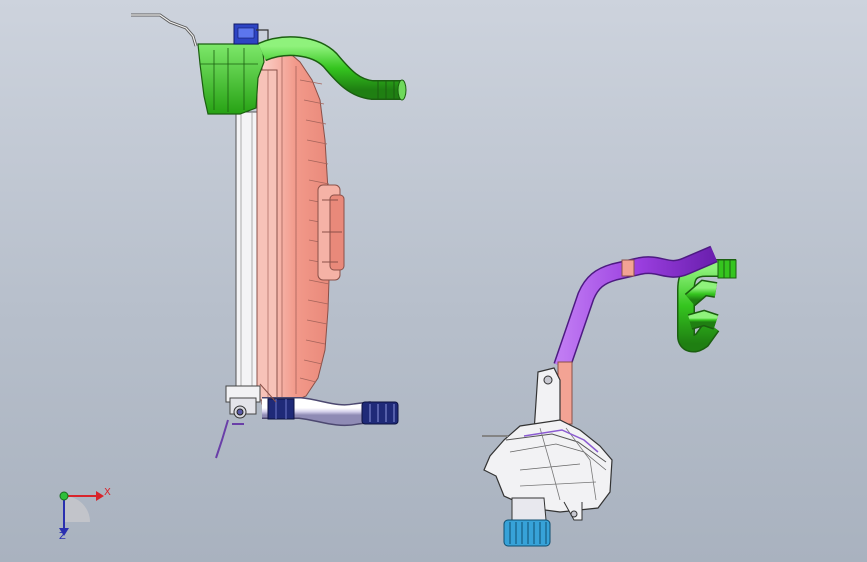 The image size is (867, 562). Describe the element at coordinates (62, 536) in the screenshot. I see `axis-z-label: Z` at that location.